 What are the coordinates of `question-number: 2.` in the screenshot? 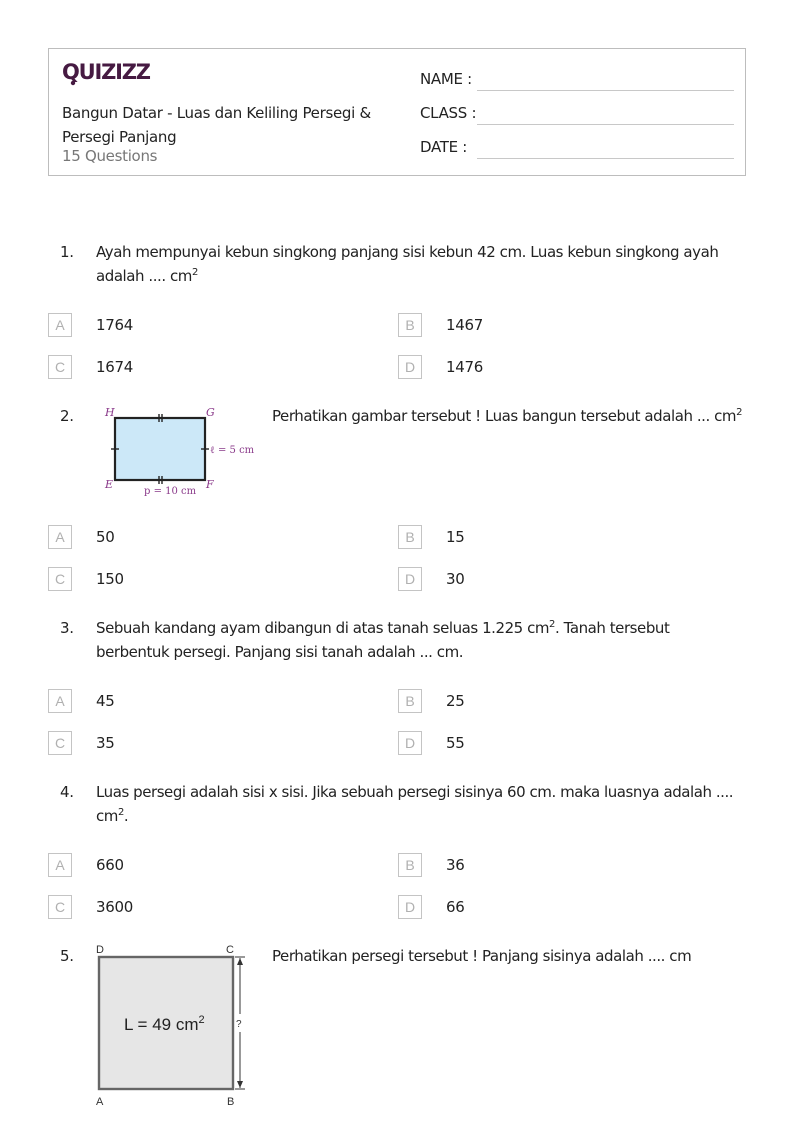 It's located at (67, 416).